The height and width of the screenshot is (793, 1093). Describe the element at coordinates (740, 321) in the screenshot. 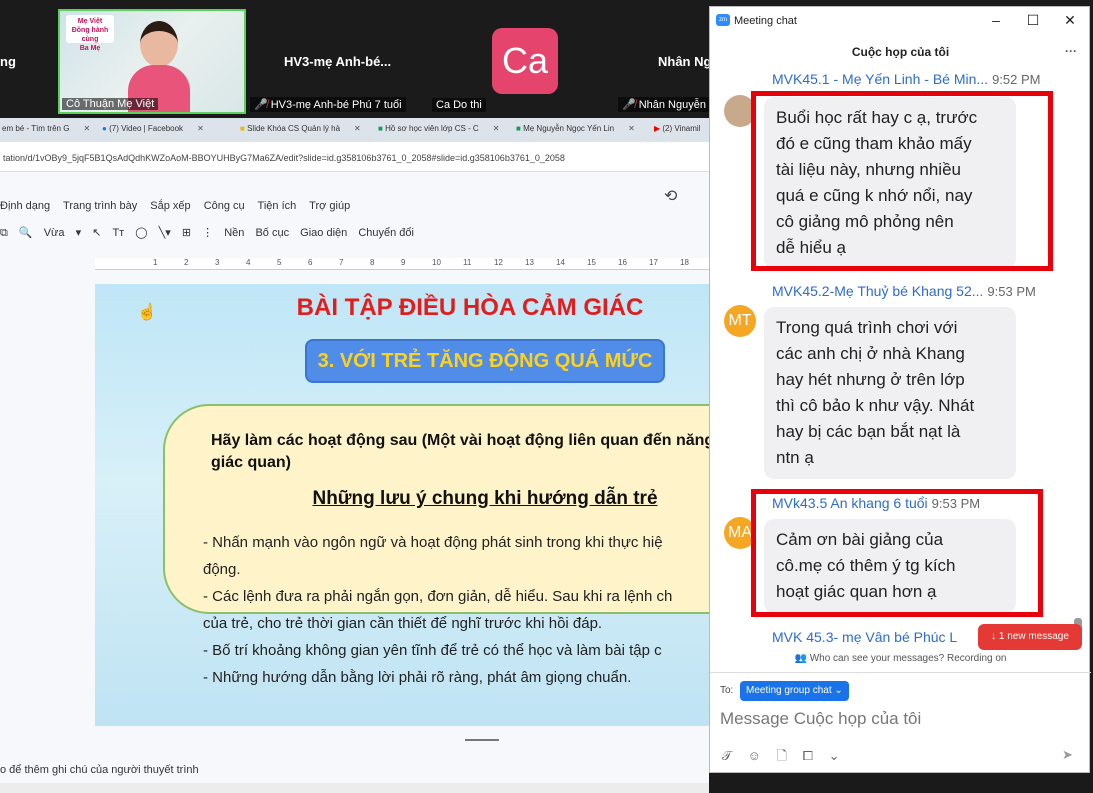

I see `avatar: MT` at that location.